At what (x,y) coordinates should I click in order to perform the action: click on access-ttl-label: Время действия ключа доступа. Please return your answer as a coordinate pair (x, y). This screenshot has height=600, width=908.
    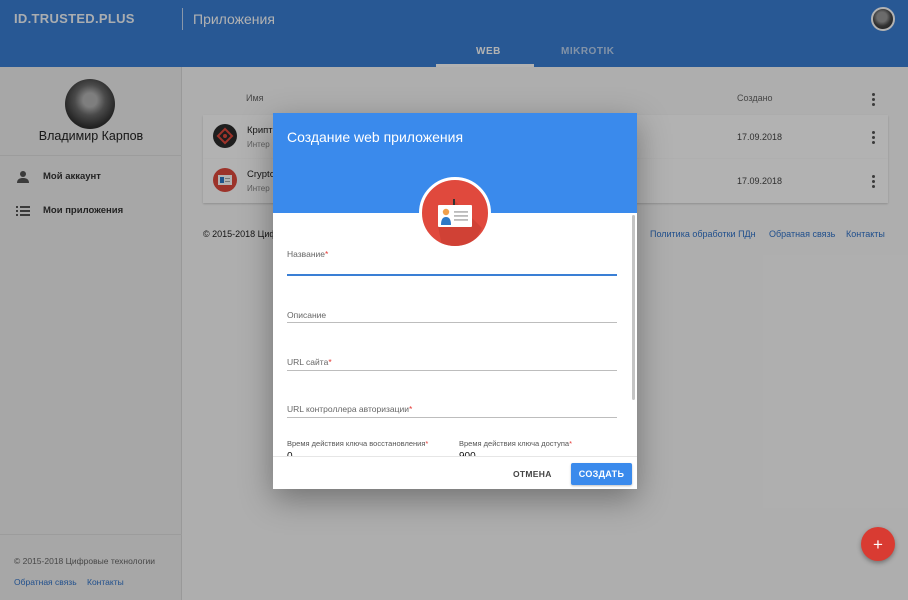
    Looking at the image, I should click on (514, 443).